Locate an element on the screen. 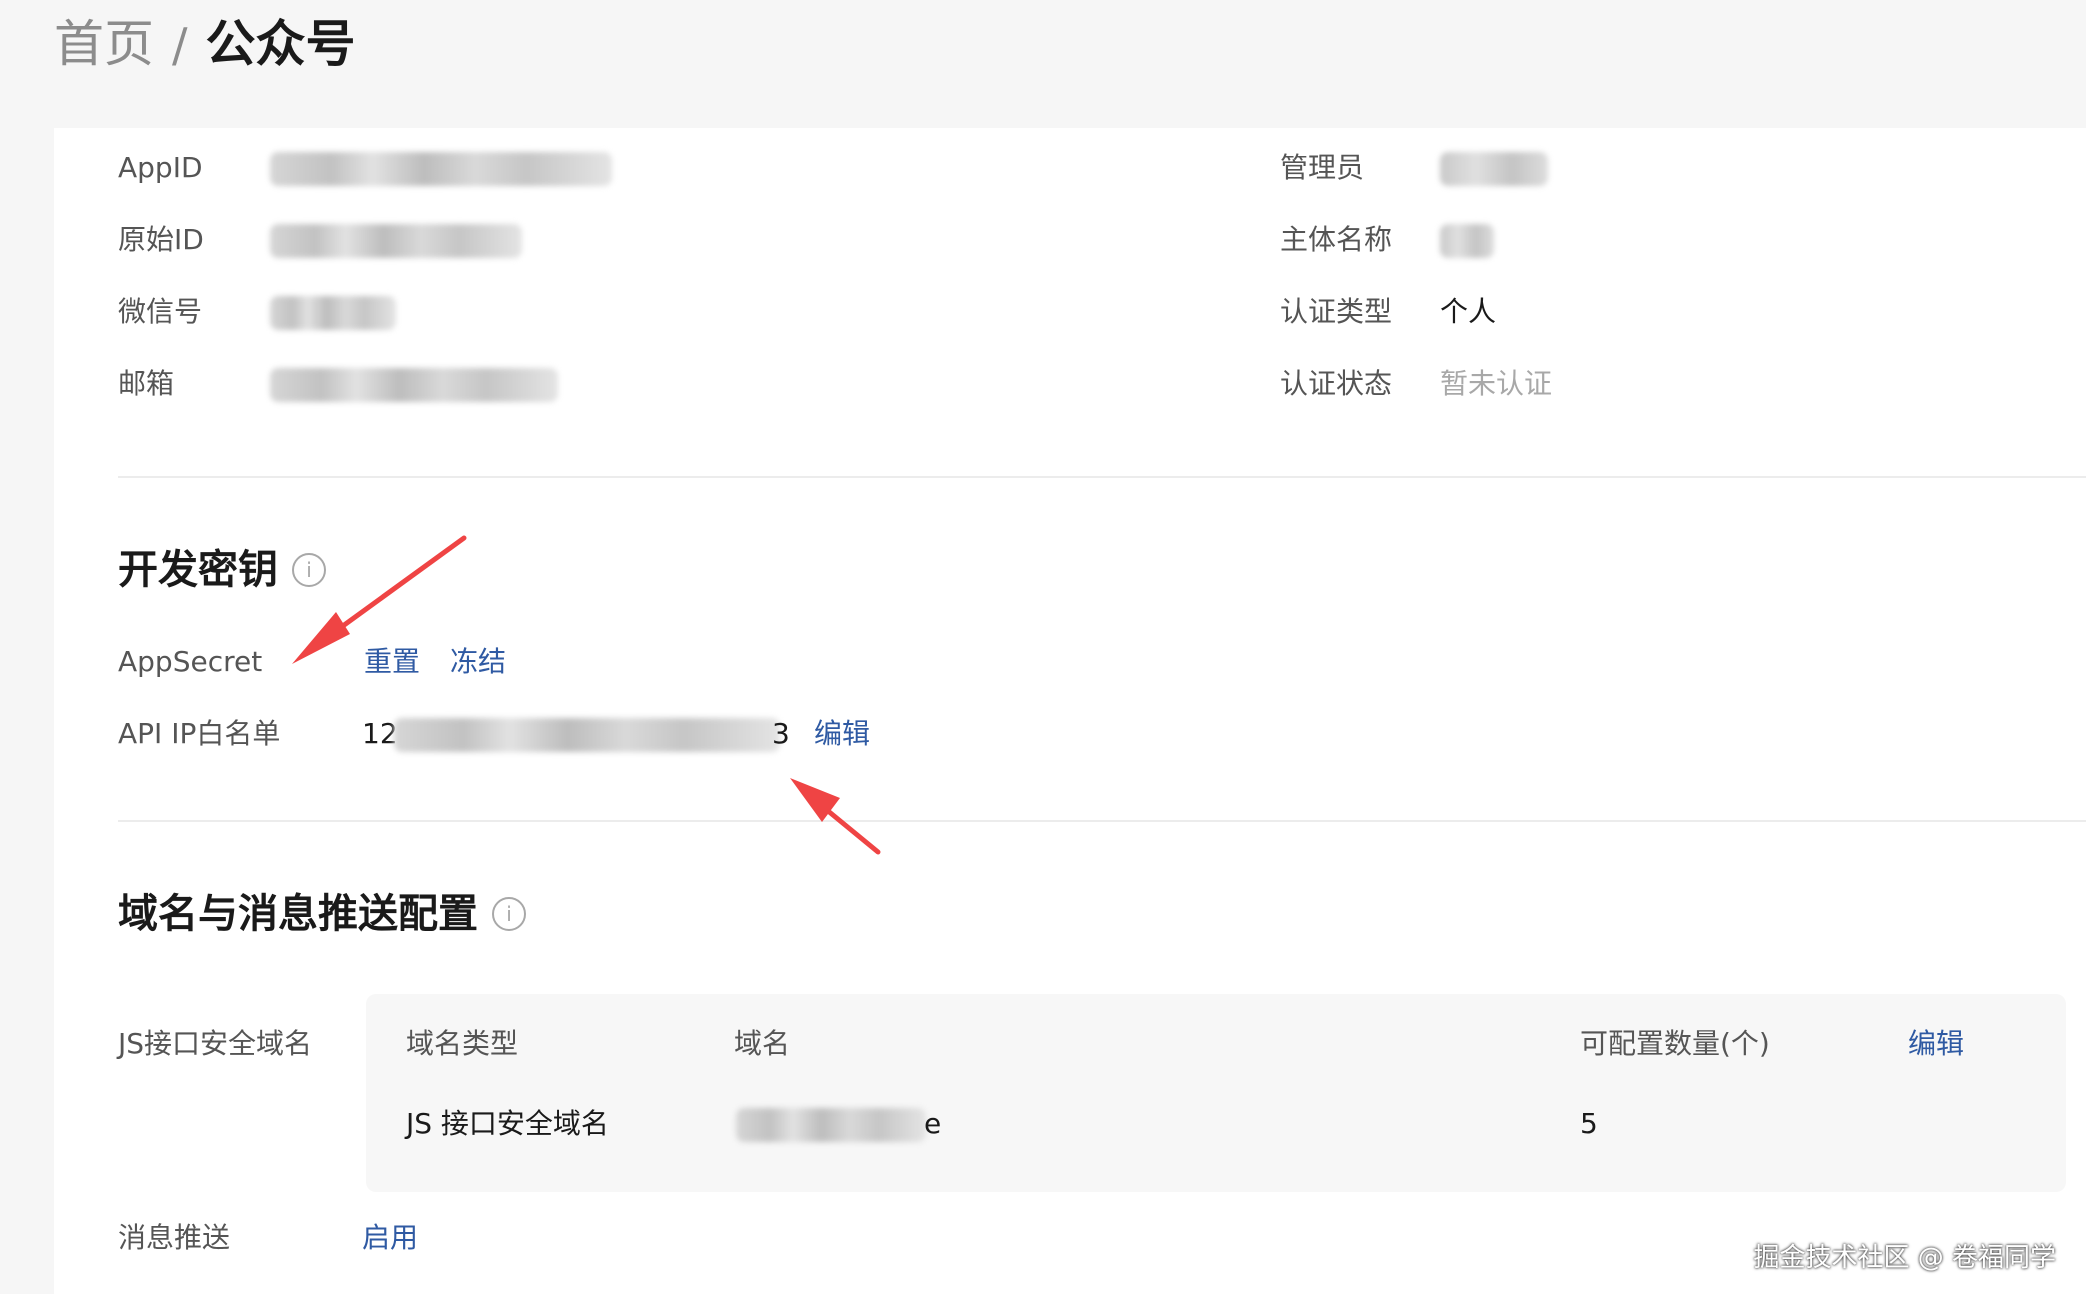 The image size is (2086, 1294). domain-config-title: 域名与消息推送配置 i is located at coordinates (322, 914).